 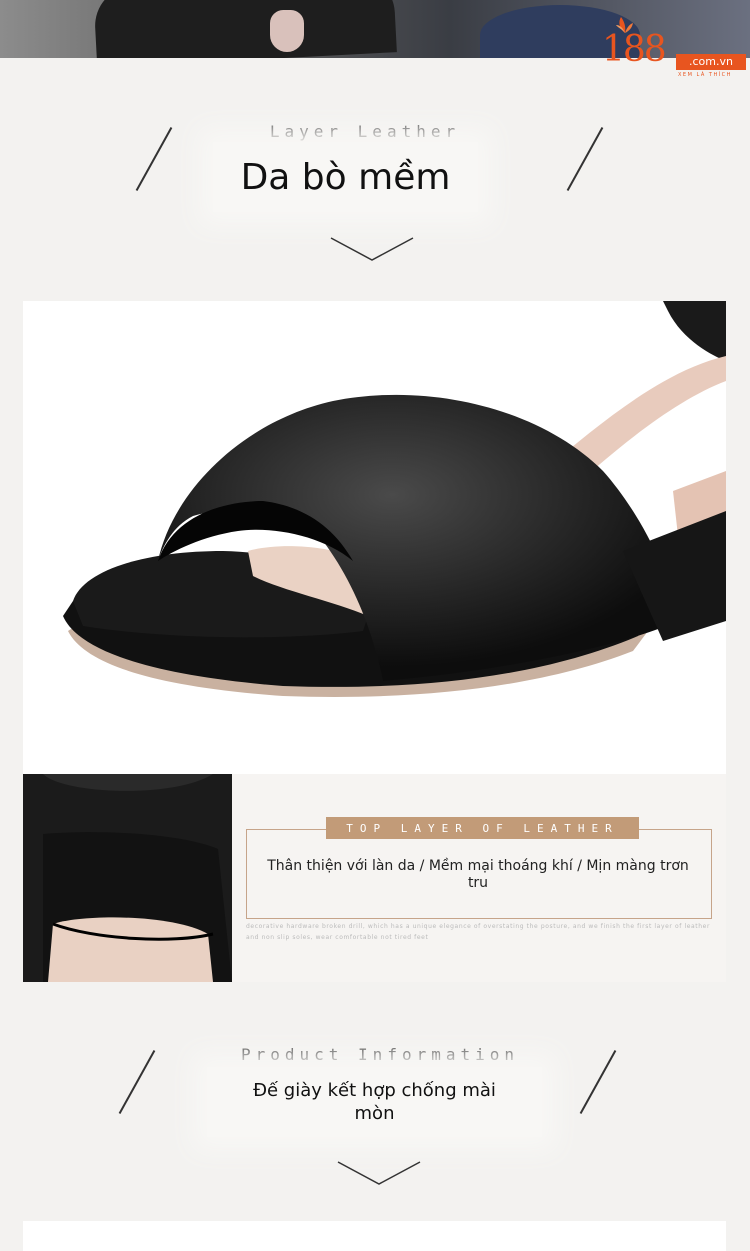 What do you see at coordinates (674, 47) in the screenshot?
I see `brand-logo: 188 .com.vn XEM LÀ THÍCH` at bounding box center [674, 47].